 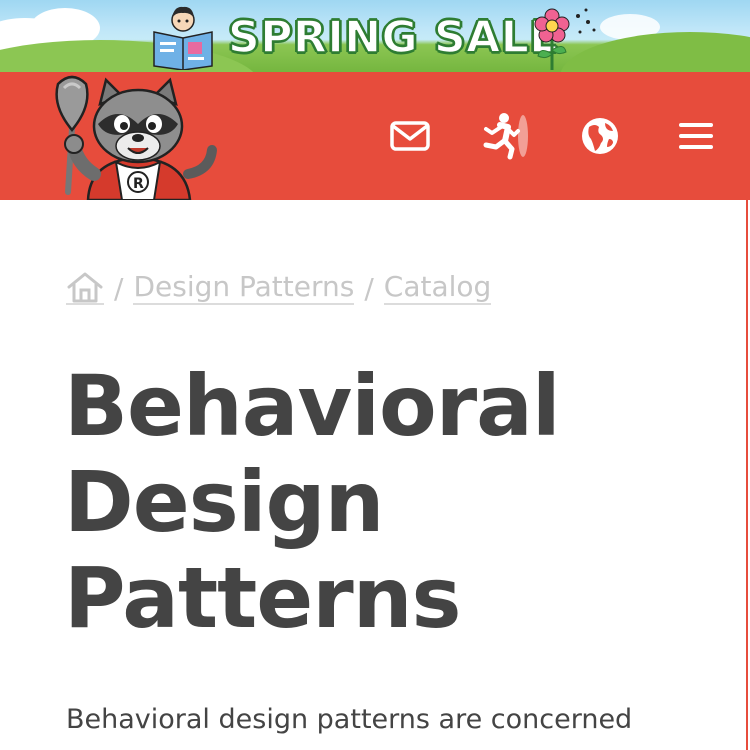 What do you see at coordinates (138, 184) in the screenshot?
I see `svg-text: R` at bounding box center [138, 184].